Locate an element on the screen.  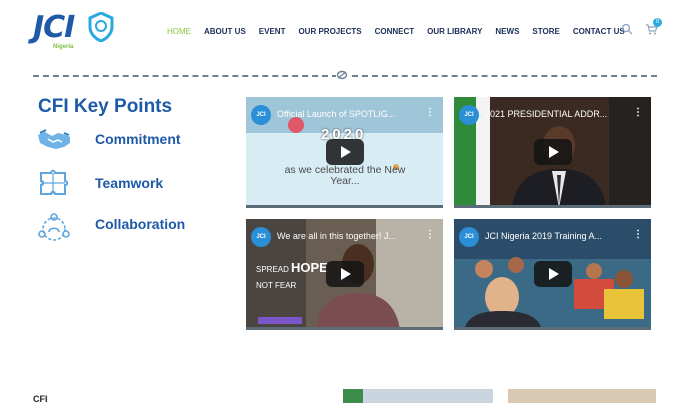
nav-store: STORE is located at coordinates (545, 31).